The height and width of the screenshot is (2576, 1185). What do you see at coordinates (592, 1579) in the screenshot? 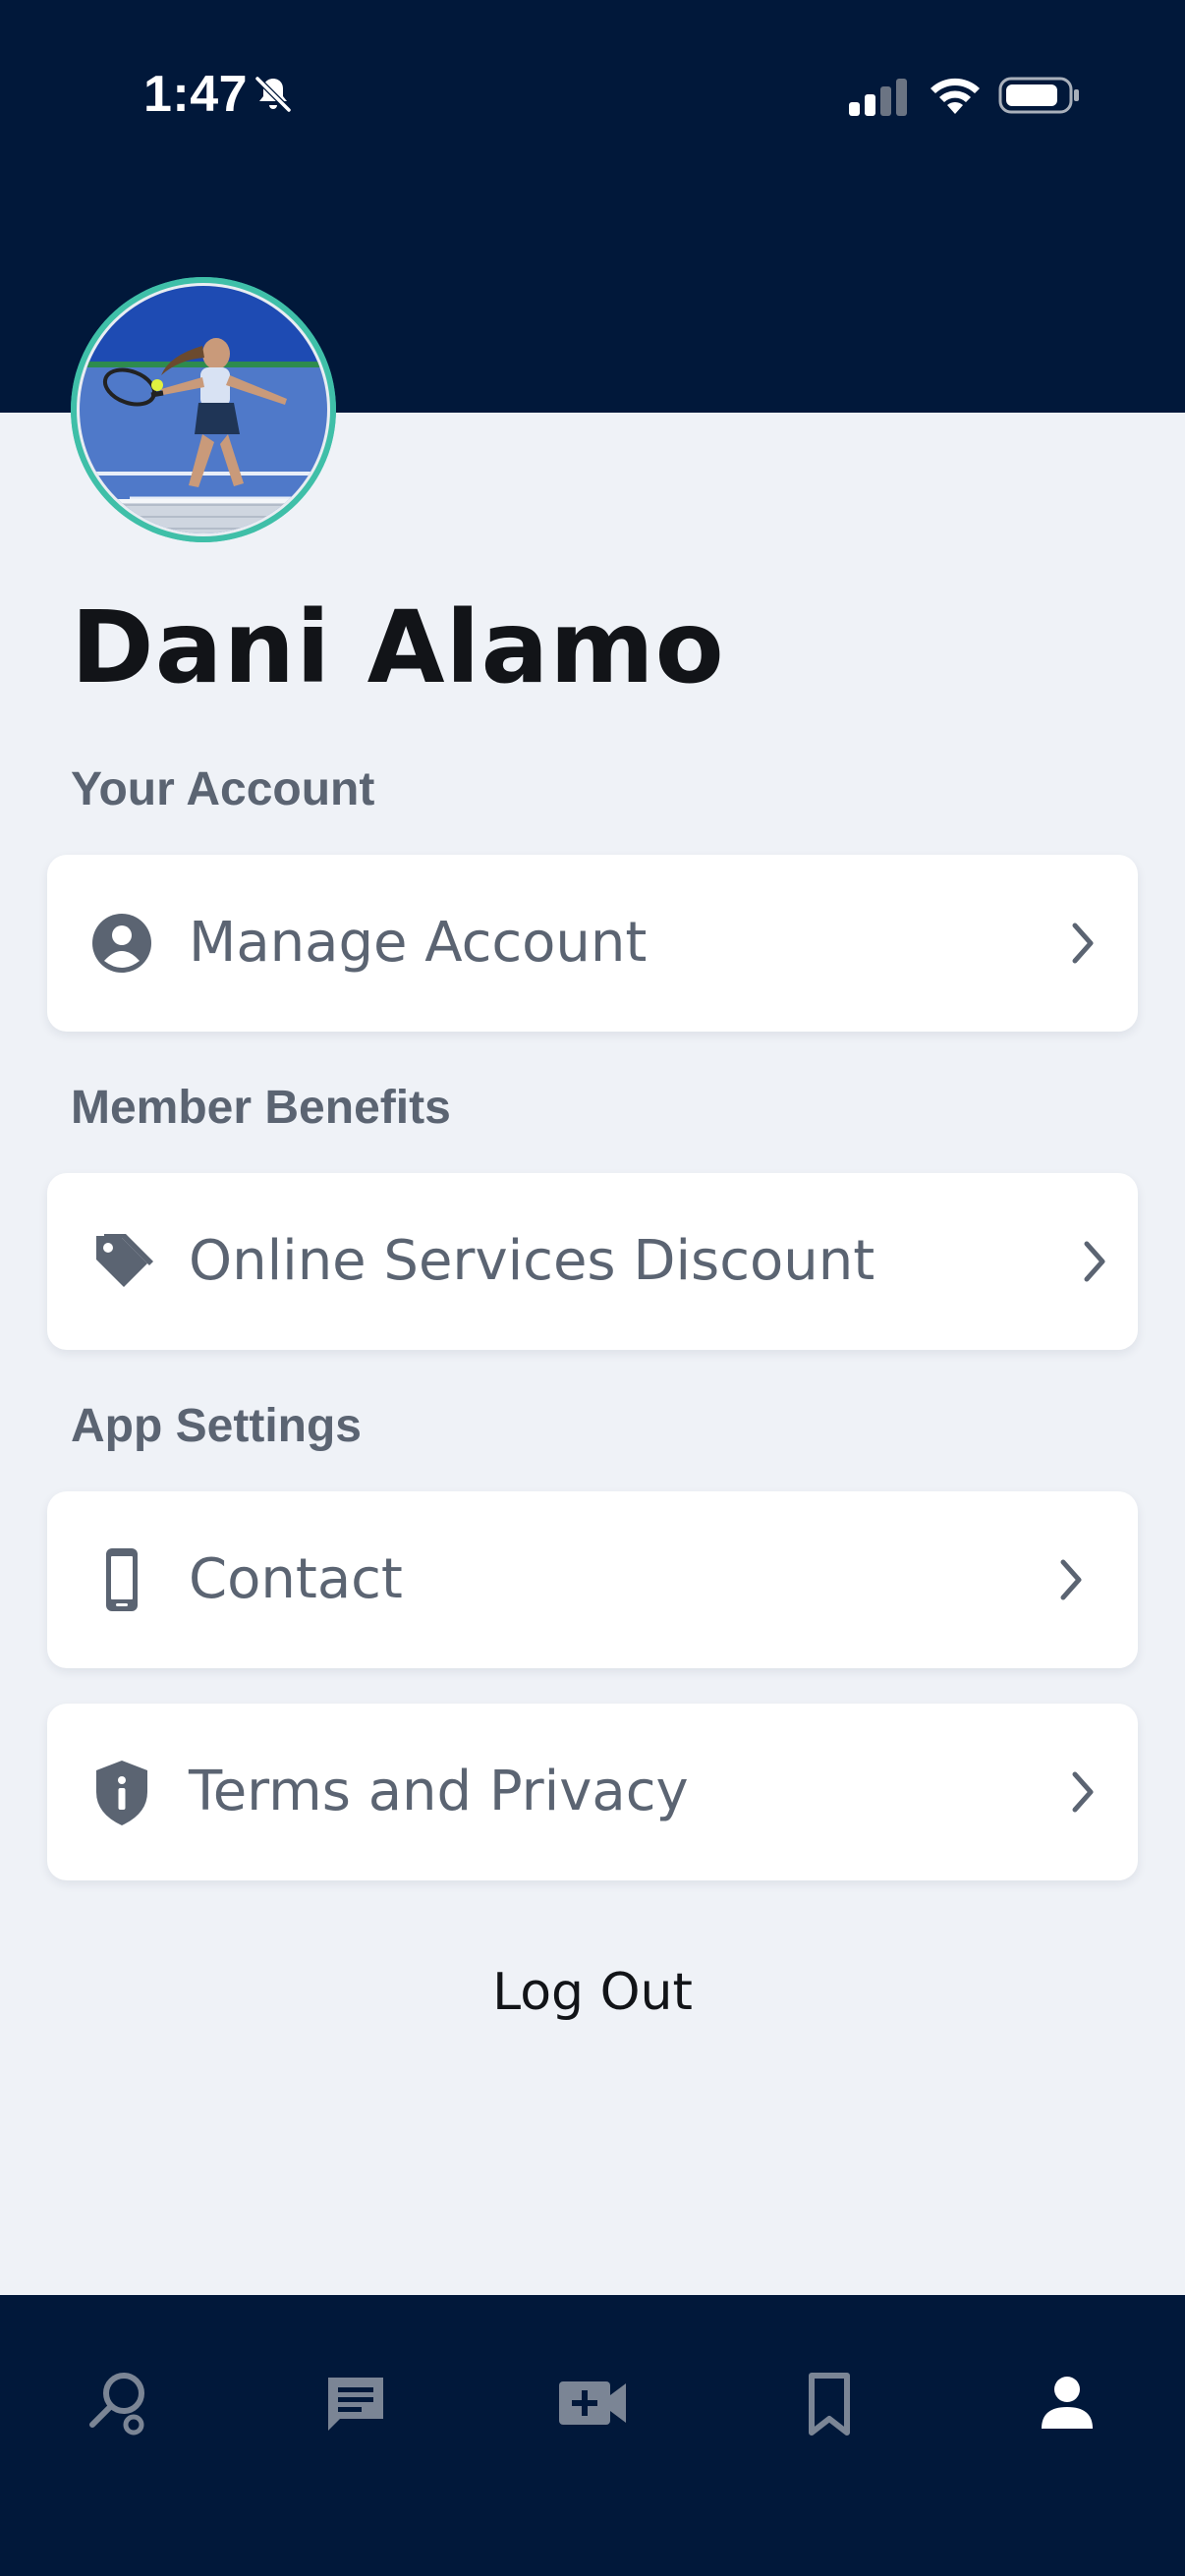
I see `contact-button: Contact` at bounding box center [592, 1579].